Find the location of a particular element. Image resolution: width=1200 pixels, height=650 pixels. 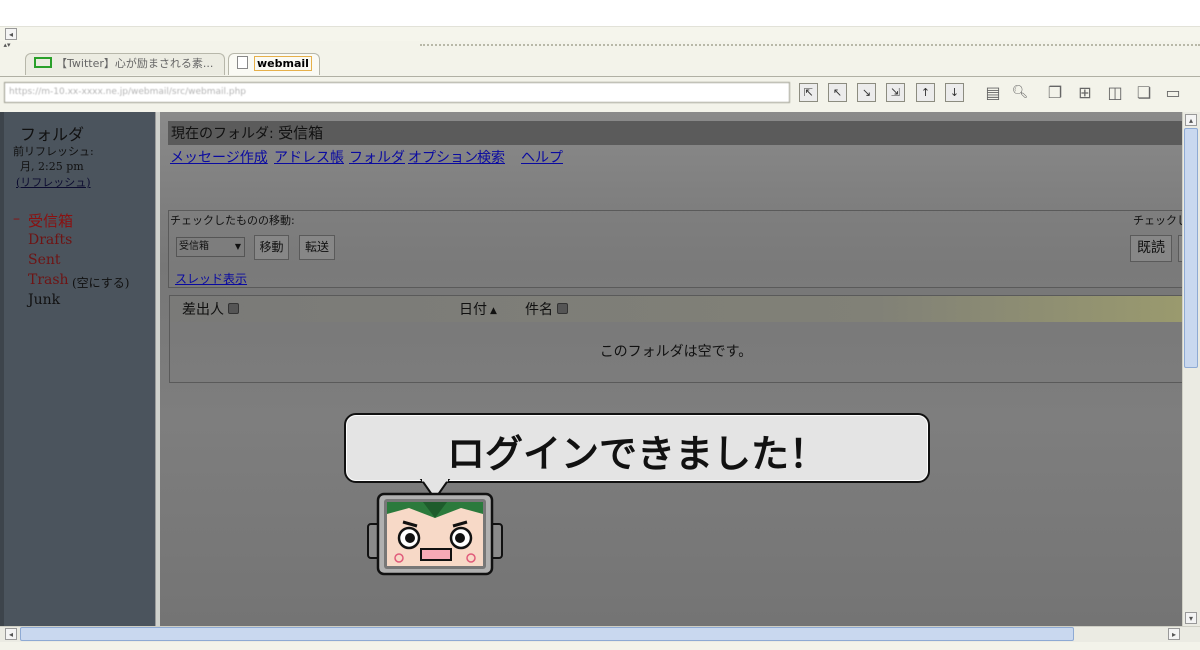

column-subject-label: 件名 is located at coordinates (539, 310).